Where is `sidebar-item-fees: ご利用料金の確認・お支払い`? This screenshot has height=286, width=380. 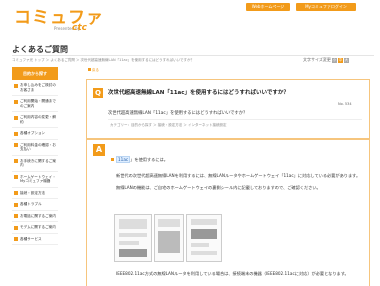
sidebar-item-fees: ご利用料金の確認・お支払い is located at coordinates (35, 148).